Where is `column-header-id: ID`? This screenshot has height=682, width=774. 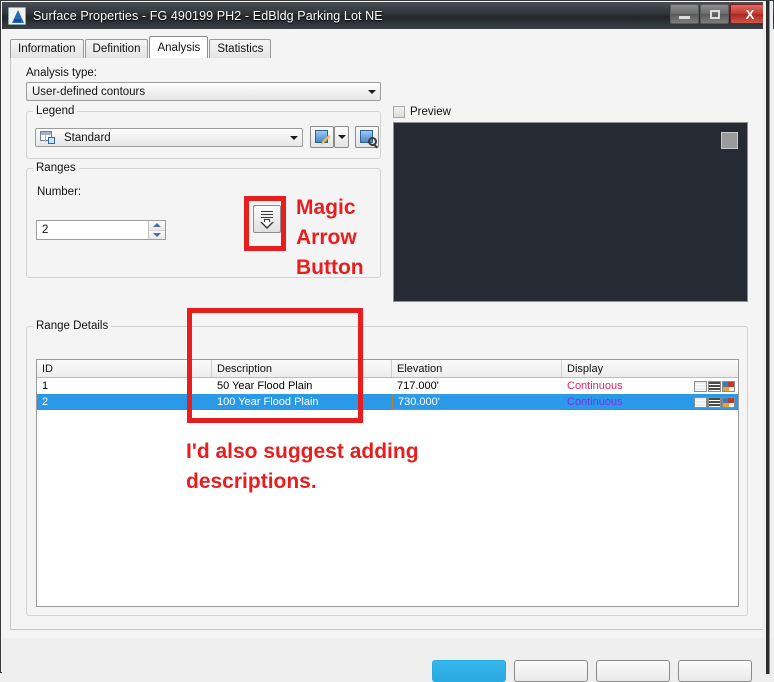
column-header-id: ID is located at coordinates (124, 368).